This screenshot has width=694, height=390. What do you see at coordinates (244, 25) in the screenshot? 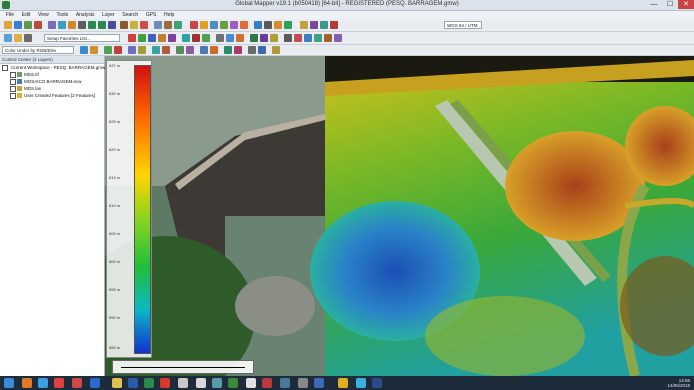
I see `layer-icon-f` at bounding box center [244, 25].